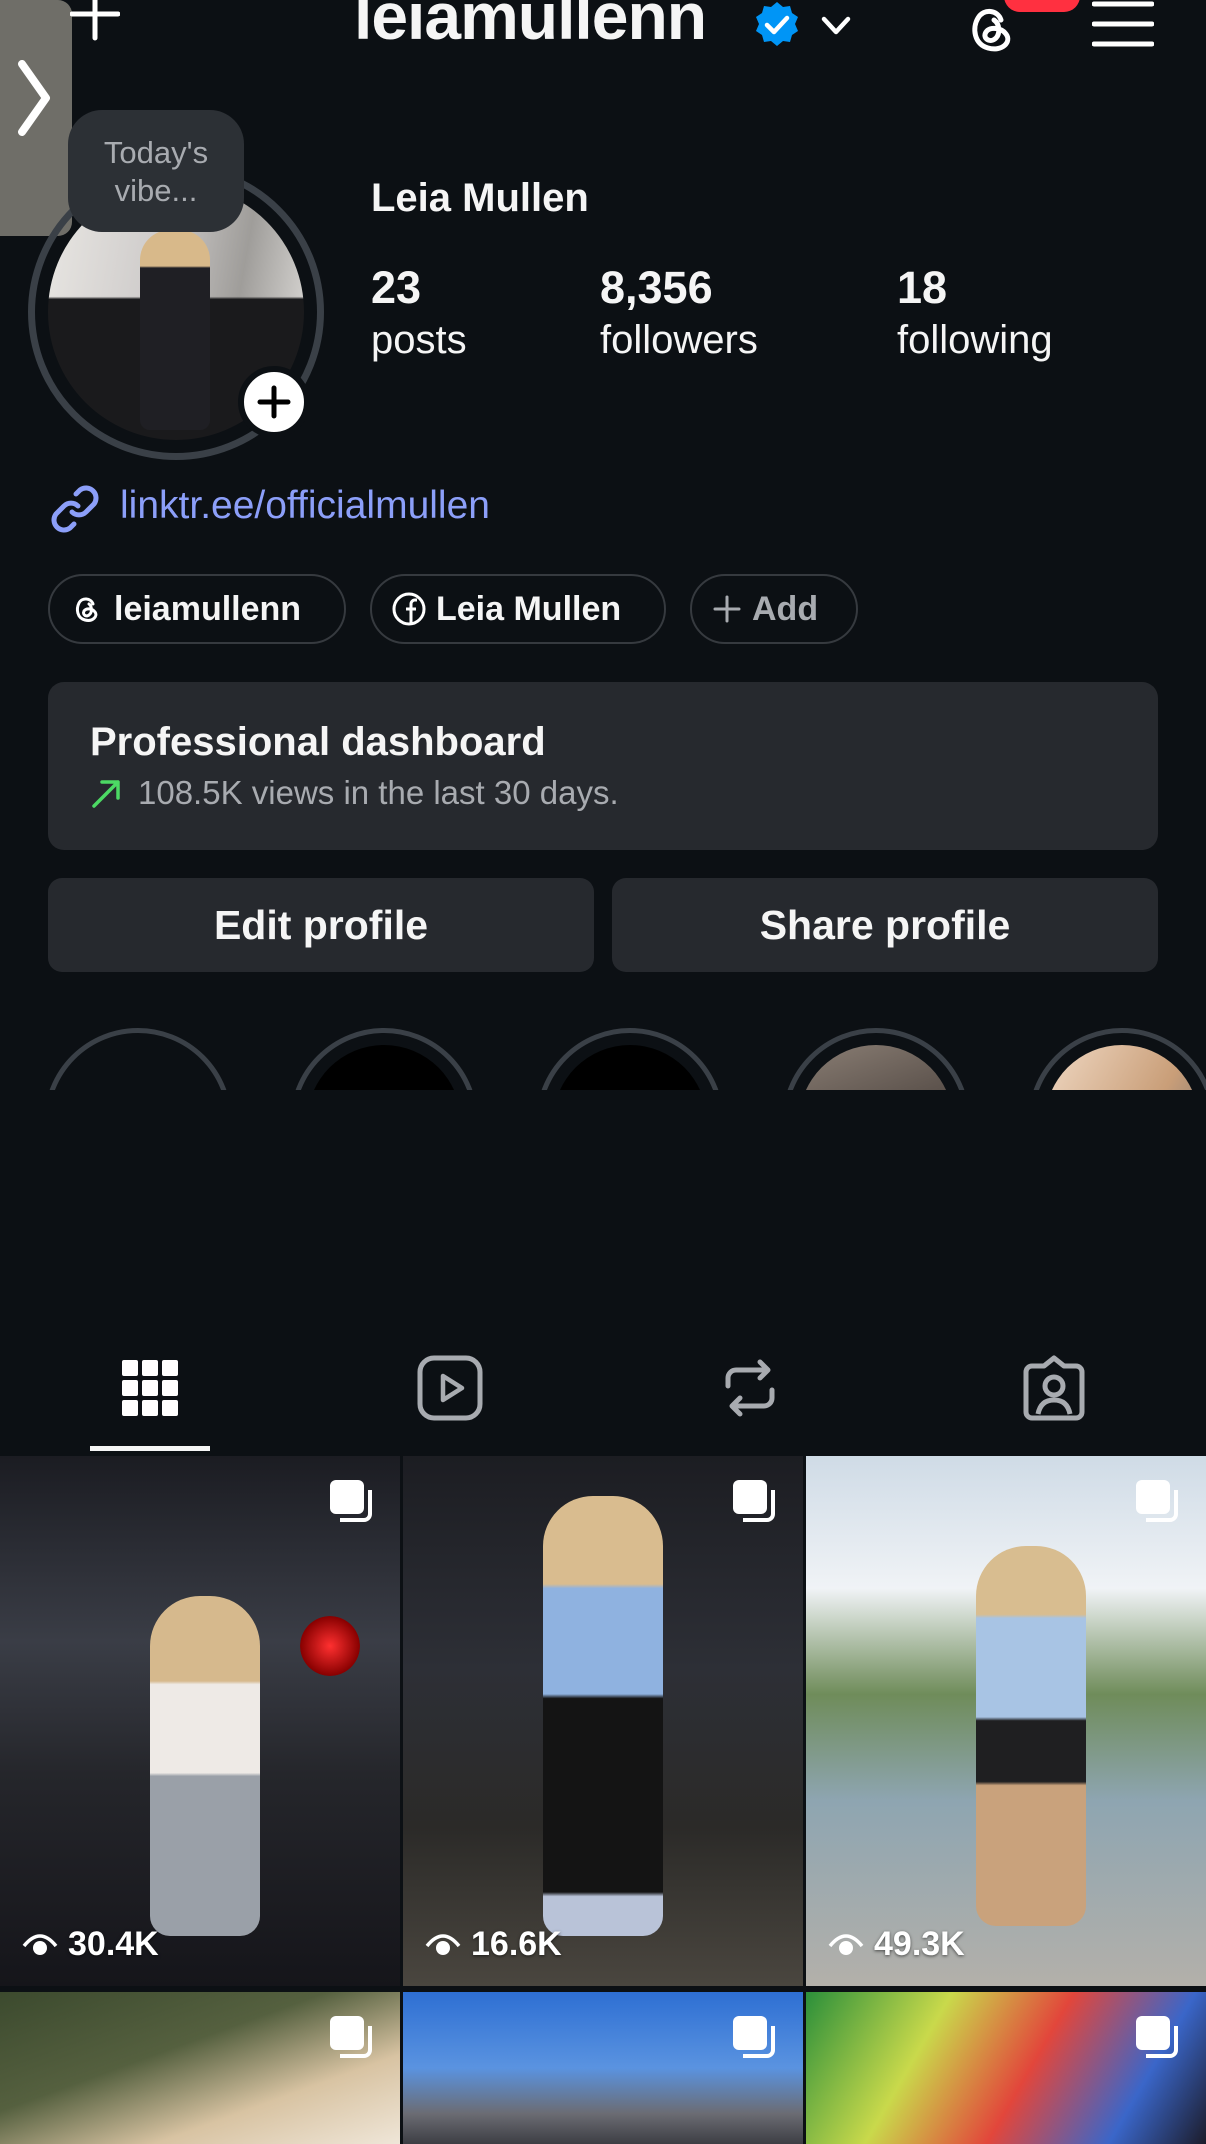  Describe the element at coordinates (113, 1944) in the screenshot. I see `view-count-value: 30.4K` at that location.